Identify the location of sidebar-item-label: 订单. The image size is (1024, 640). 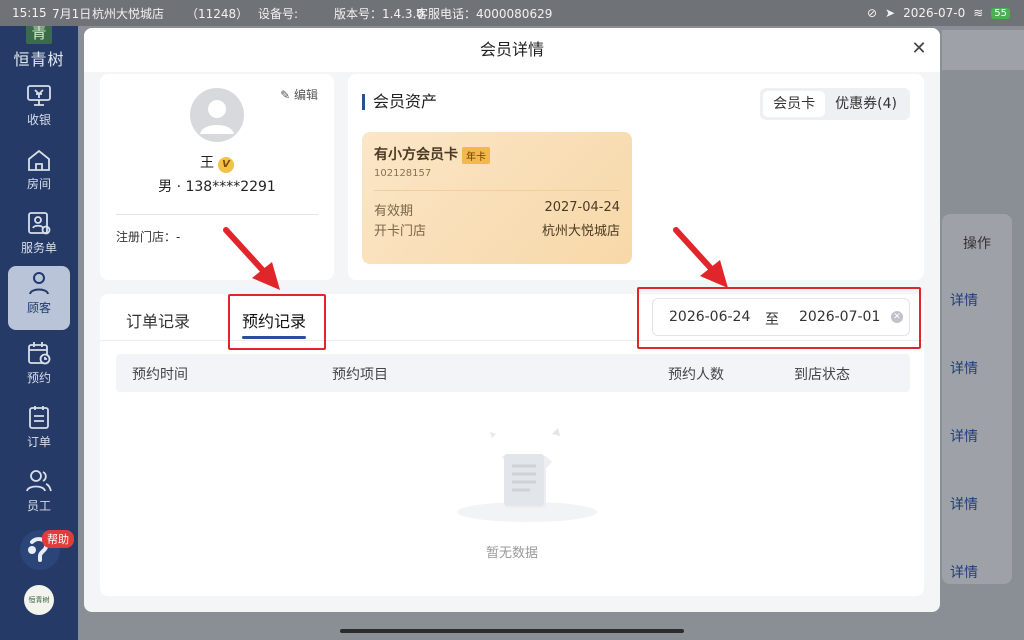
(38, 442).